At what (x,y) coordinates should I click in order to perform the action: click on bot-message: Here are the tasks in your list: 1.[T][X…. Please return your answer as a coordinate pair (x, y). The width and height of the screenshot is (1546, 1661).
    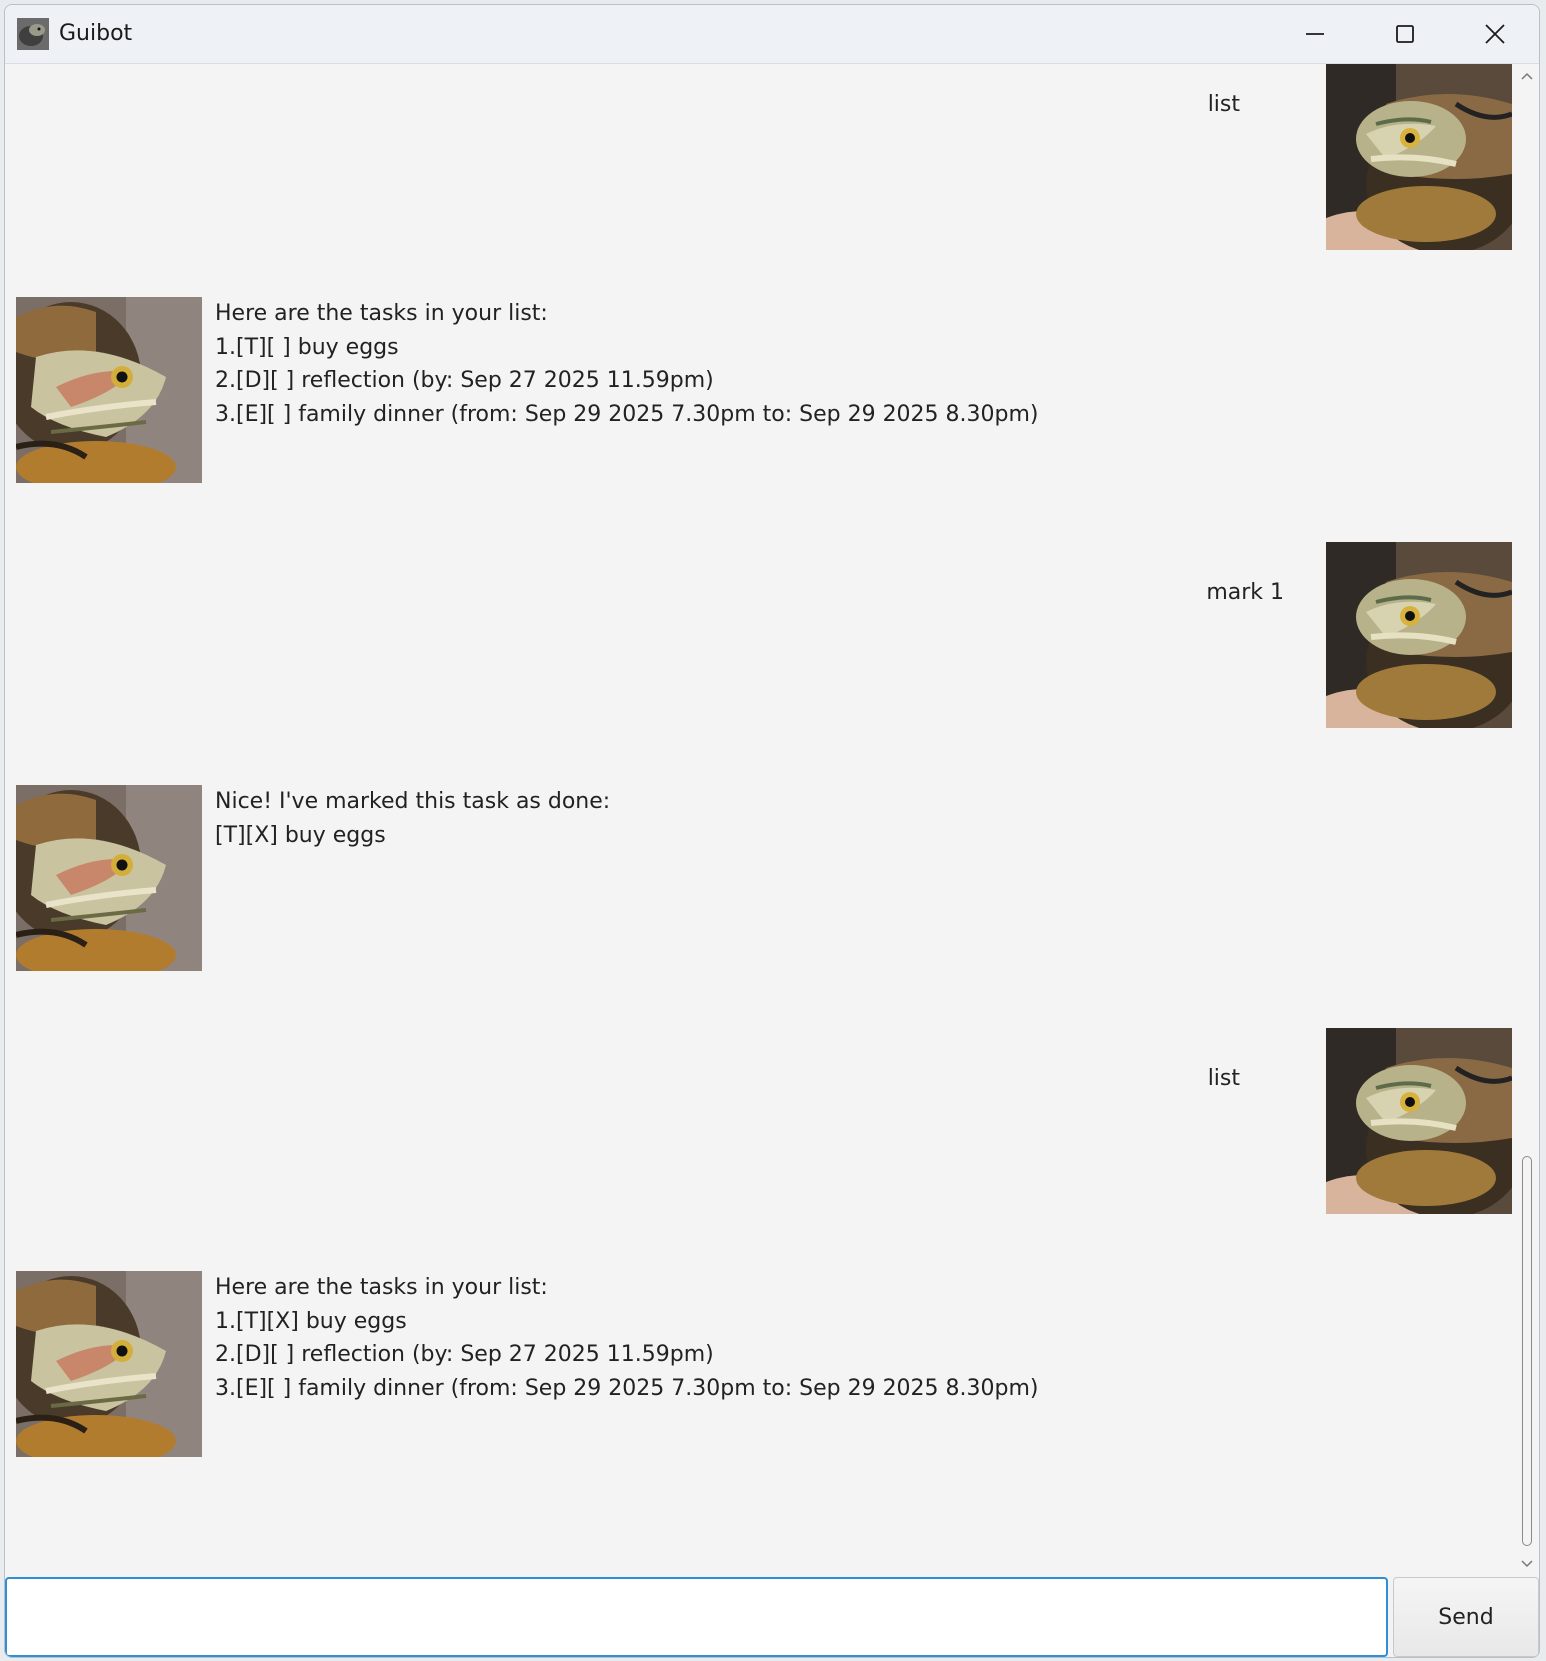
    Looking at the image, I should click on (627, 1338).